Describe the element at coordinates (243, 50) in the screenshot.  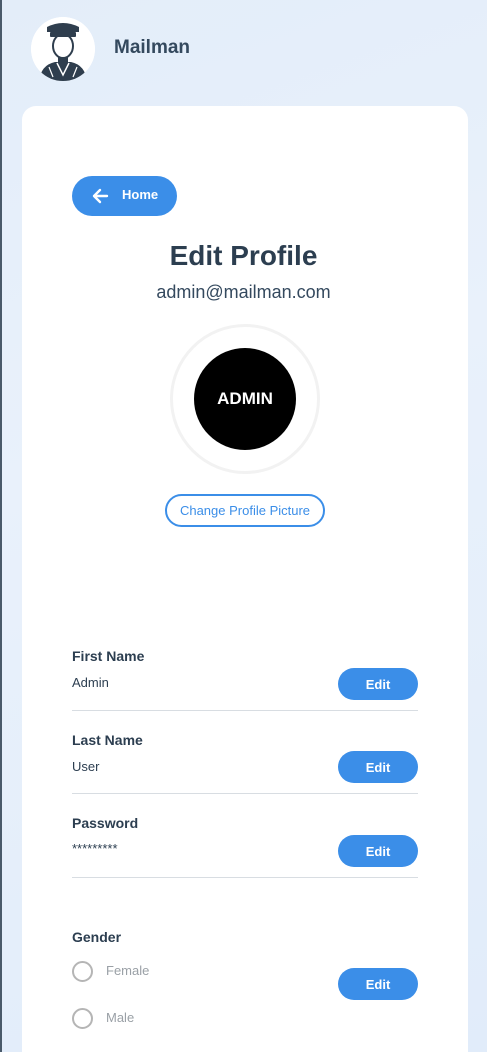
I see `app-header: Mailman` at that location.